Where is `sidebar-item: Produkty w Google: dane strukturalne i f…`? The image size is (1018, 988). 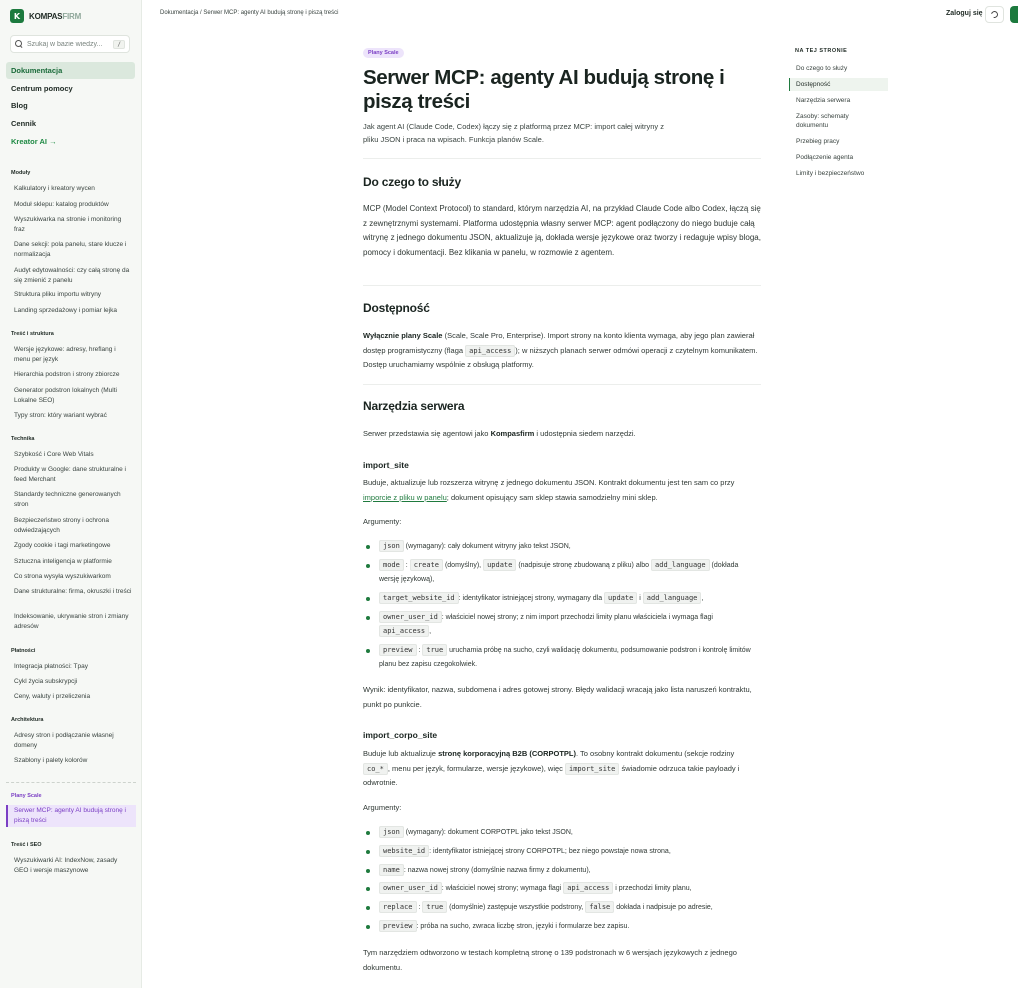
sidebar-item: Produkty w Google: dane strukturalne i f… is located at coordinates (73, 475).